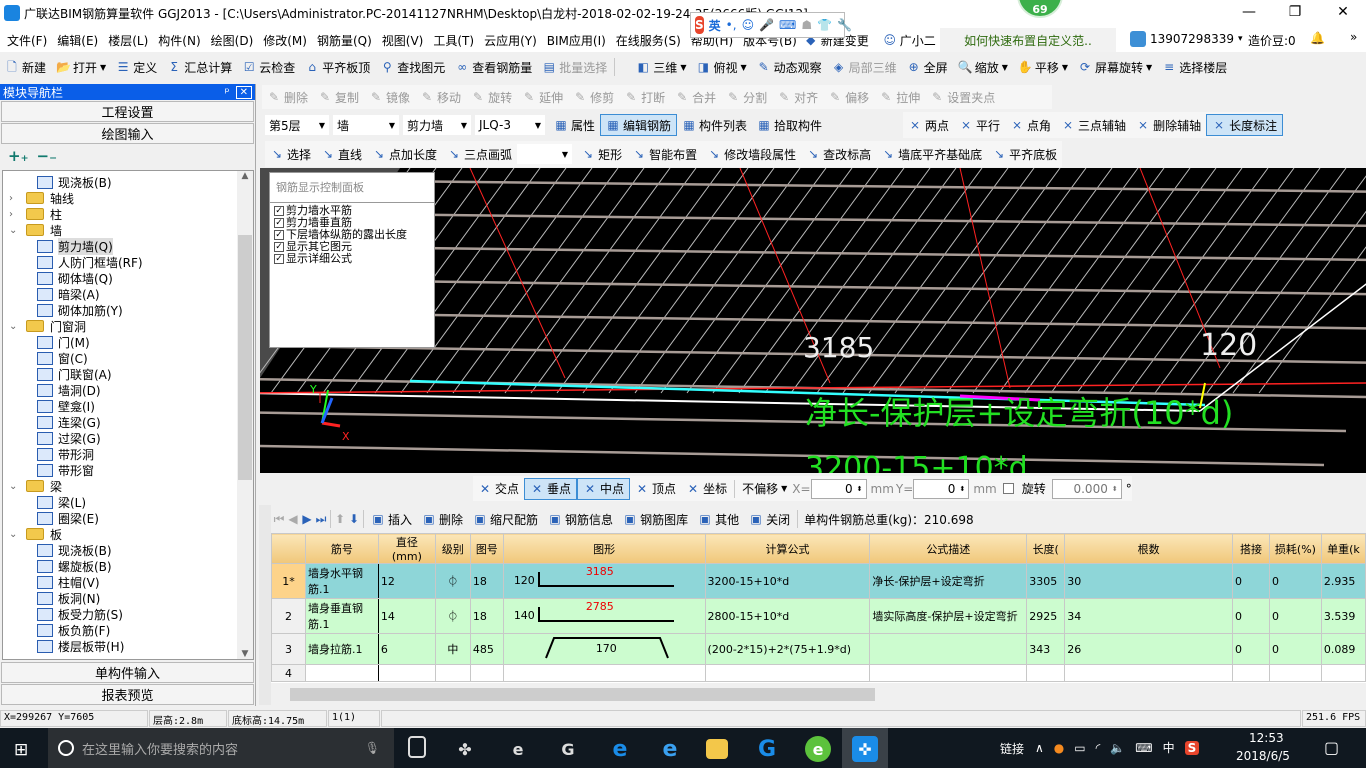 The height and width of the screenshot is (768, 1366). I want to click on microphone-icon: 🎙, so click(372, 748).